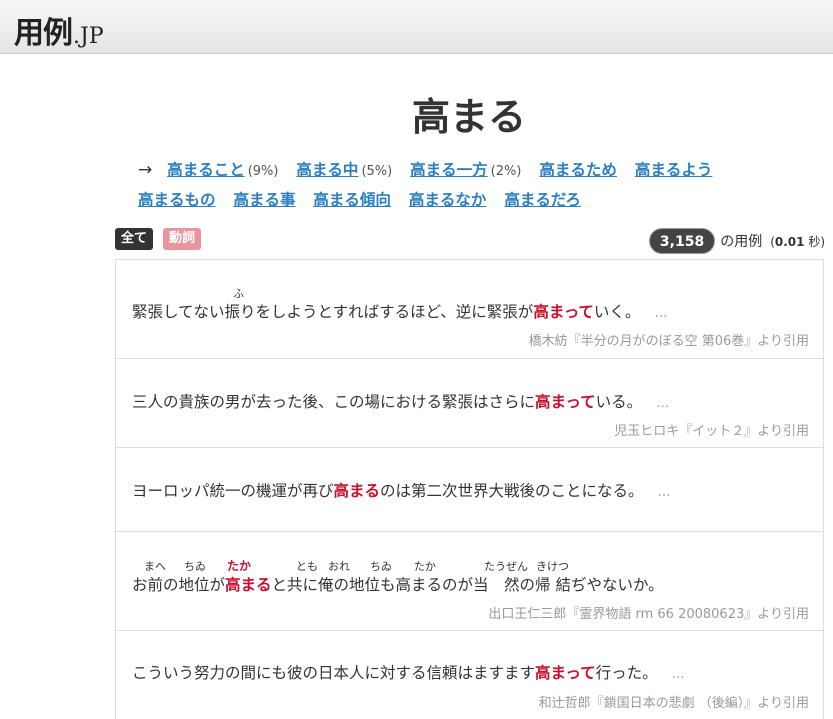 This screenshot has height=719, width=833. I want to click on related-link: 高まるよう, so click(674, 170).